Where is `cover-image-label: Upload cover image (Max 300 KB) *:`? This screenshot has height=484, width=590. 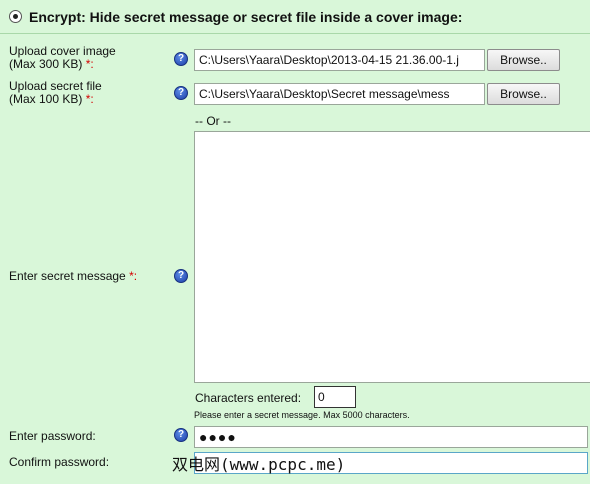 cover-image-label: Upload cover image (Max 300 KB) *: is located at coordinates (62, 58).